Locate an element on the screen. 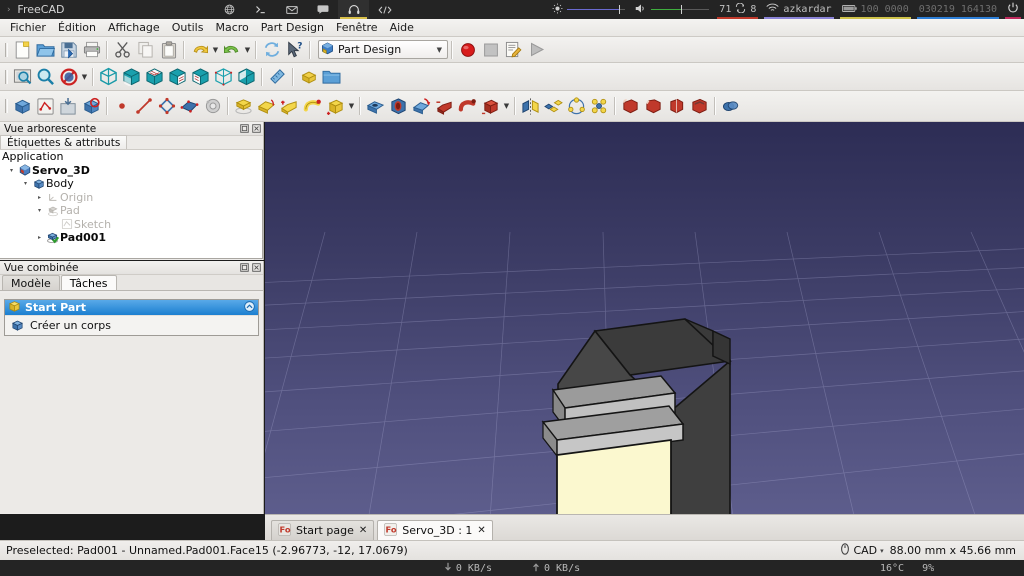 The image size is (1024, 576). task-item-creer-un-corps: Créer un corps is located at coordinates (131, 325).